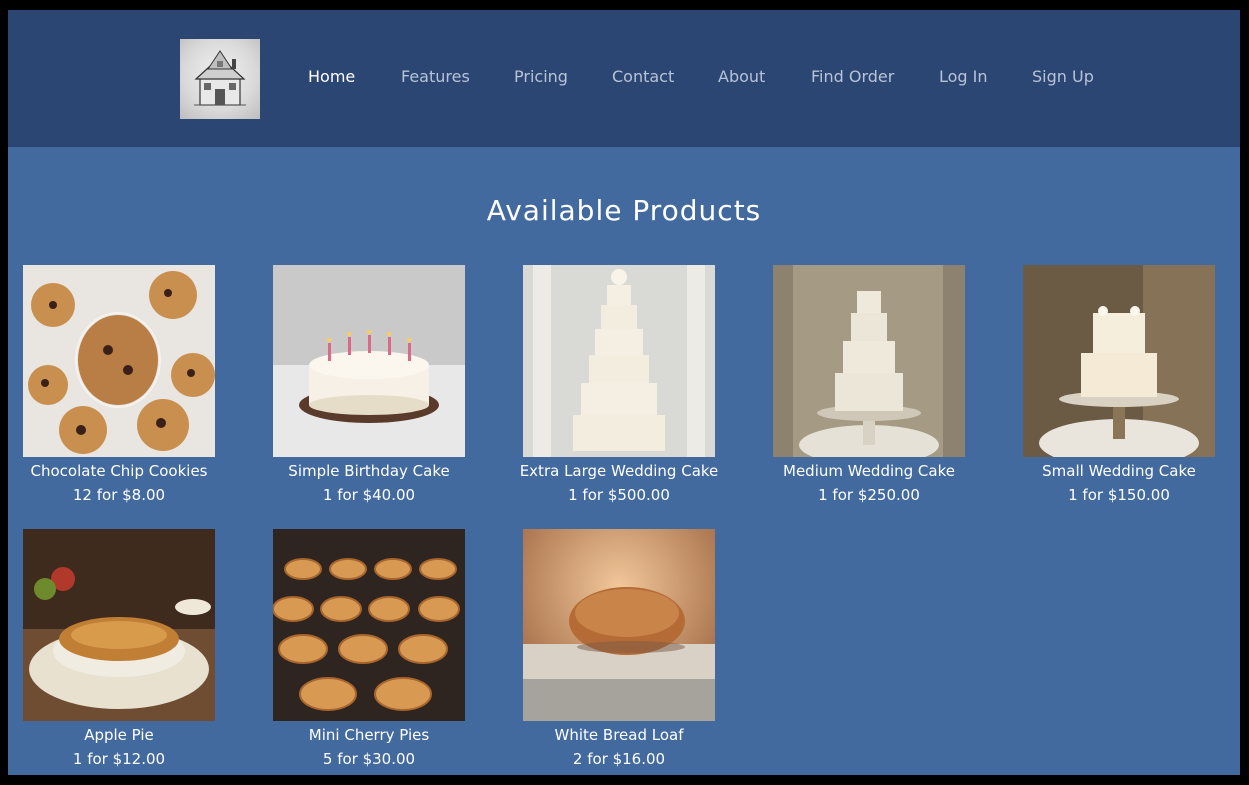 The image size is (1249, 785). Describe the element at coordinates (369, 471) in the screenshot. I see `product-name: Simple Birthday Cake` at that location.